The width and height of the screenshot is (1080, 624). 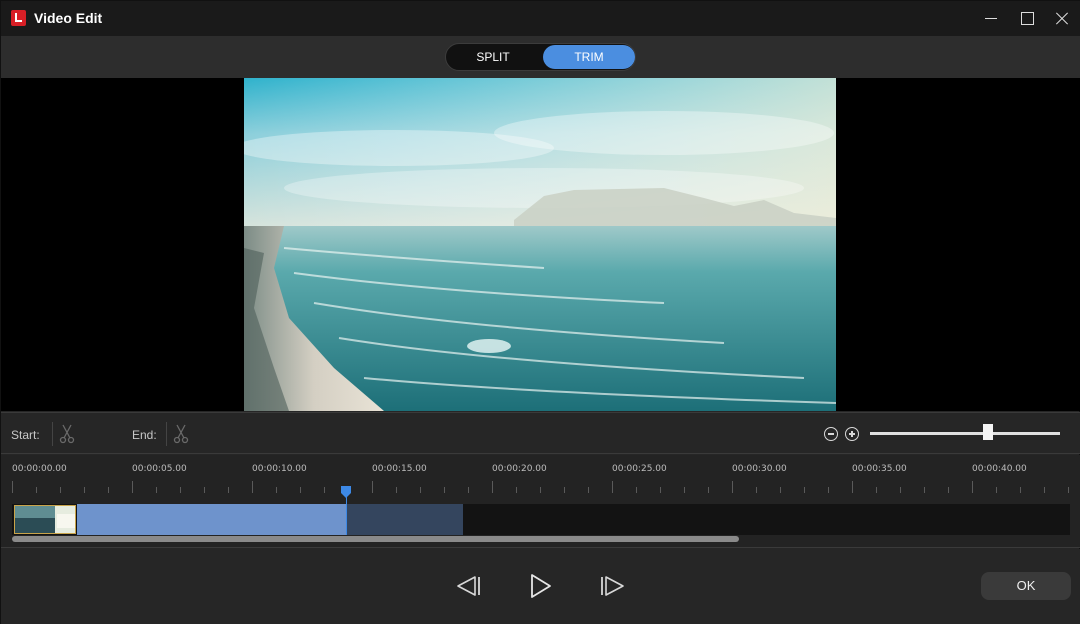 I want to click on clip-thumbnail, so click(x=45, y=519).